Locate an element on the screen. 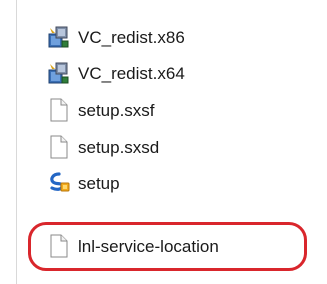 Image resolution: width=327 pixels, height=284 pixels. file-item-setup: setup is located at coordinates (84, 183).